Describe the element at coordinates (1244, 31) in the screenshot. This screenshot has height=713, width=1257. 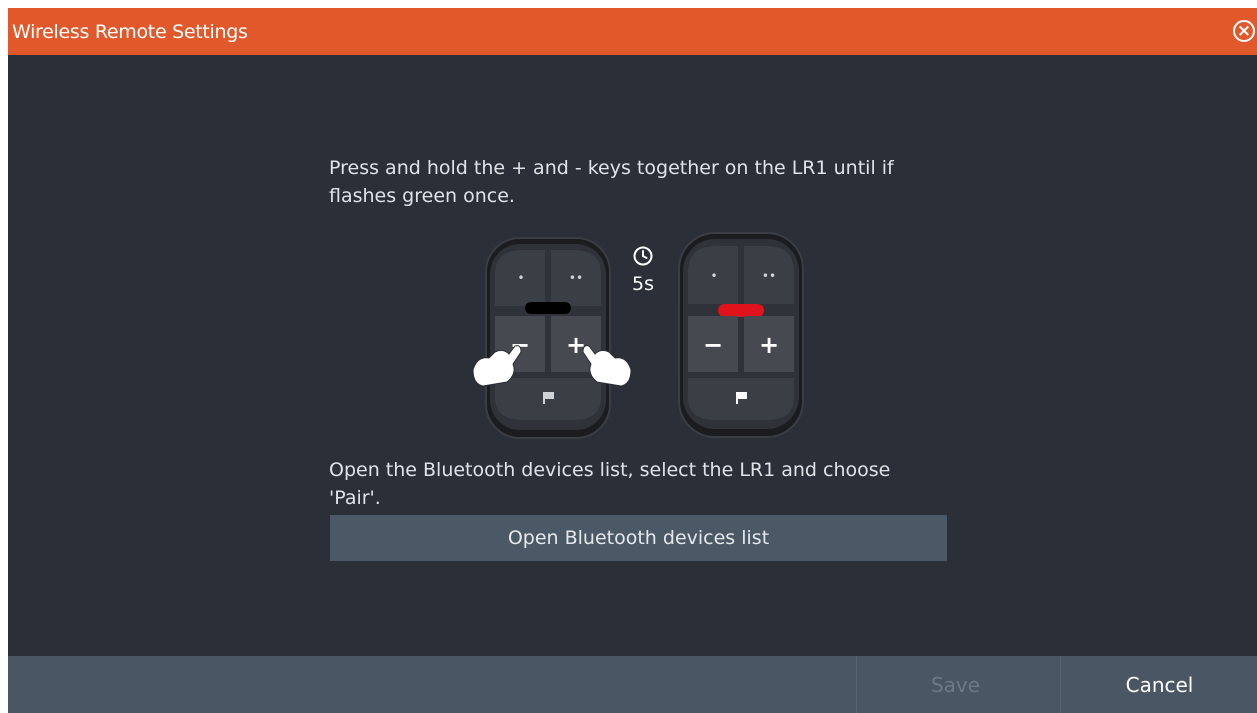
I see `close-icon: ×` at that location.